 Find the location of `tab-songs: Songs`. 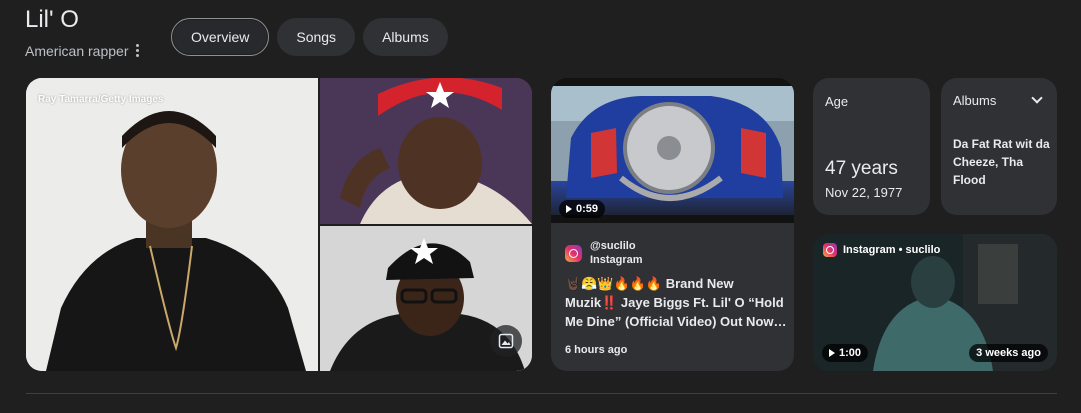

tab-songs: Songs is located at coordinates (316, 37).